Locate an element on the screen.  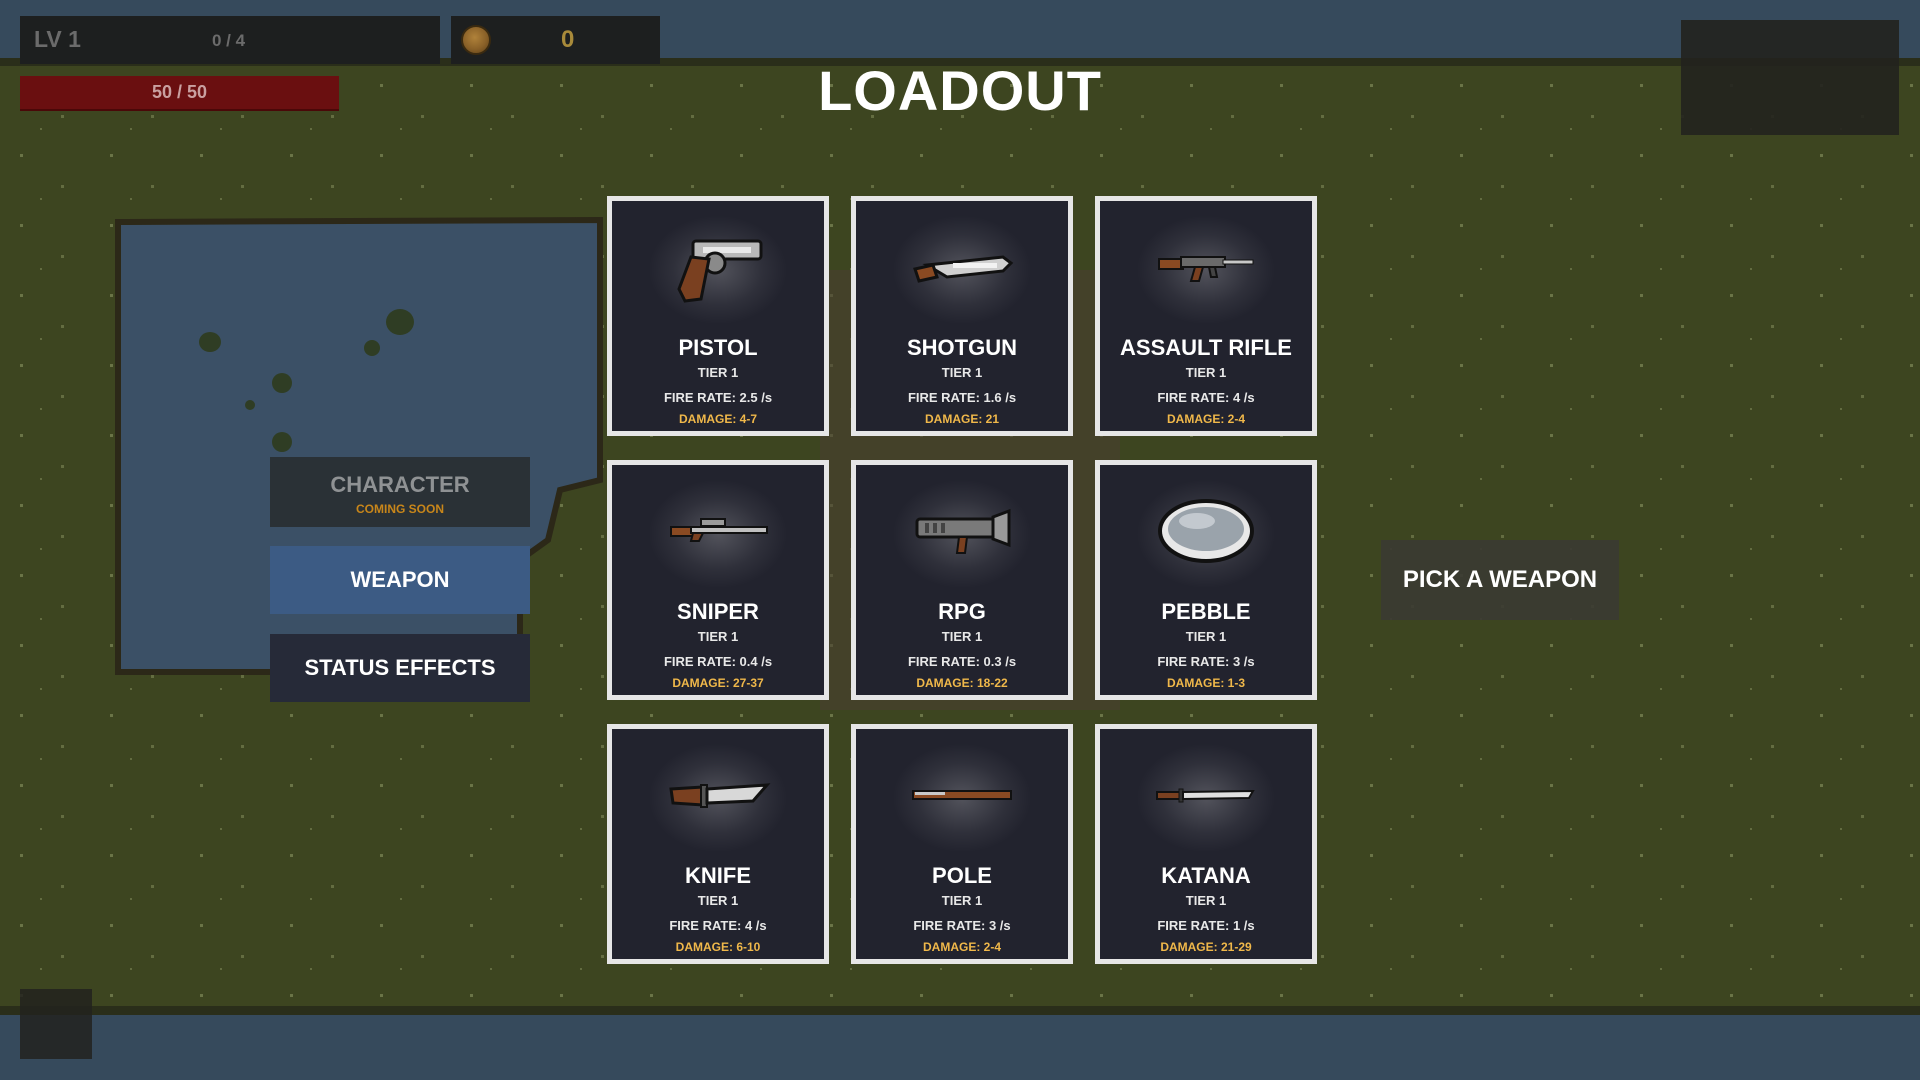
weapon-detail-panel: PICK A WEAPON is located at coordinates (1500, 580).